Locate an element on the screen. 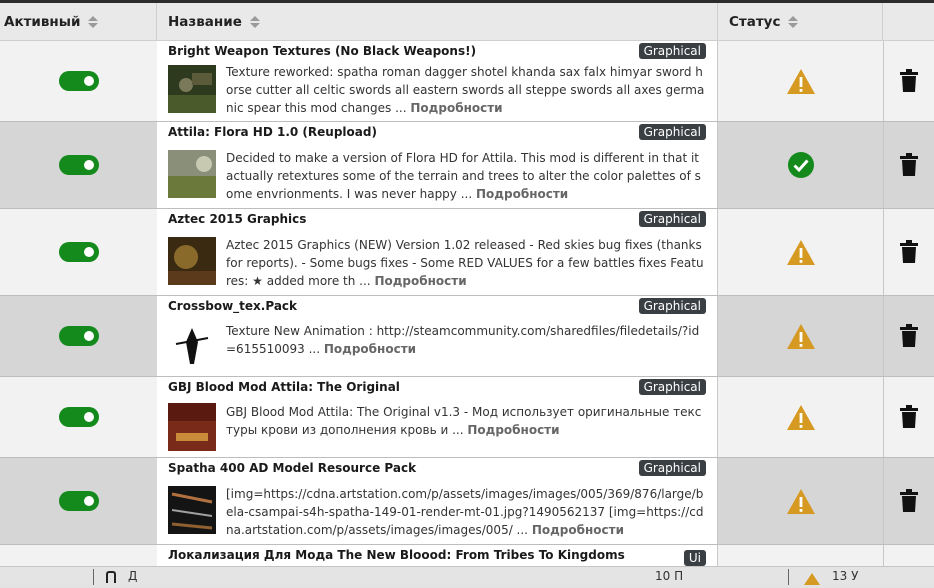 Image resolution: width=934 pixels, height=588 pixels. column-header-status-label: Статус is located at coordinates (755, 21).